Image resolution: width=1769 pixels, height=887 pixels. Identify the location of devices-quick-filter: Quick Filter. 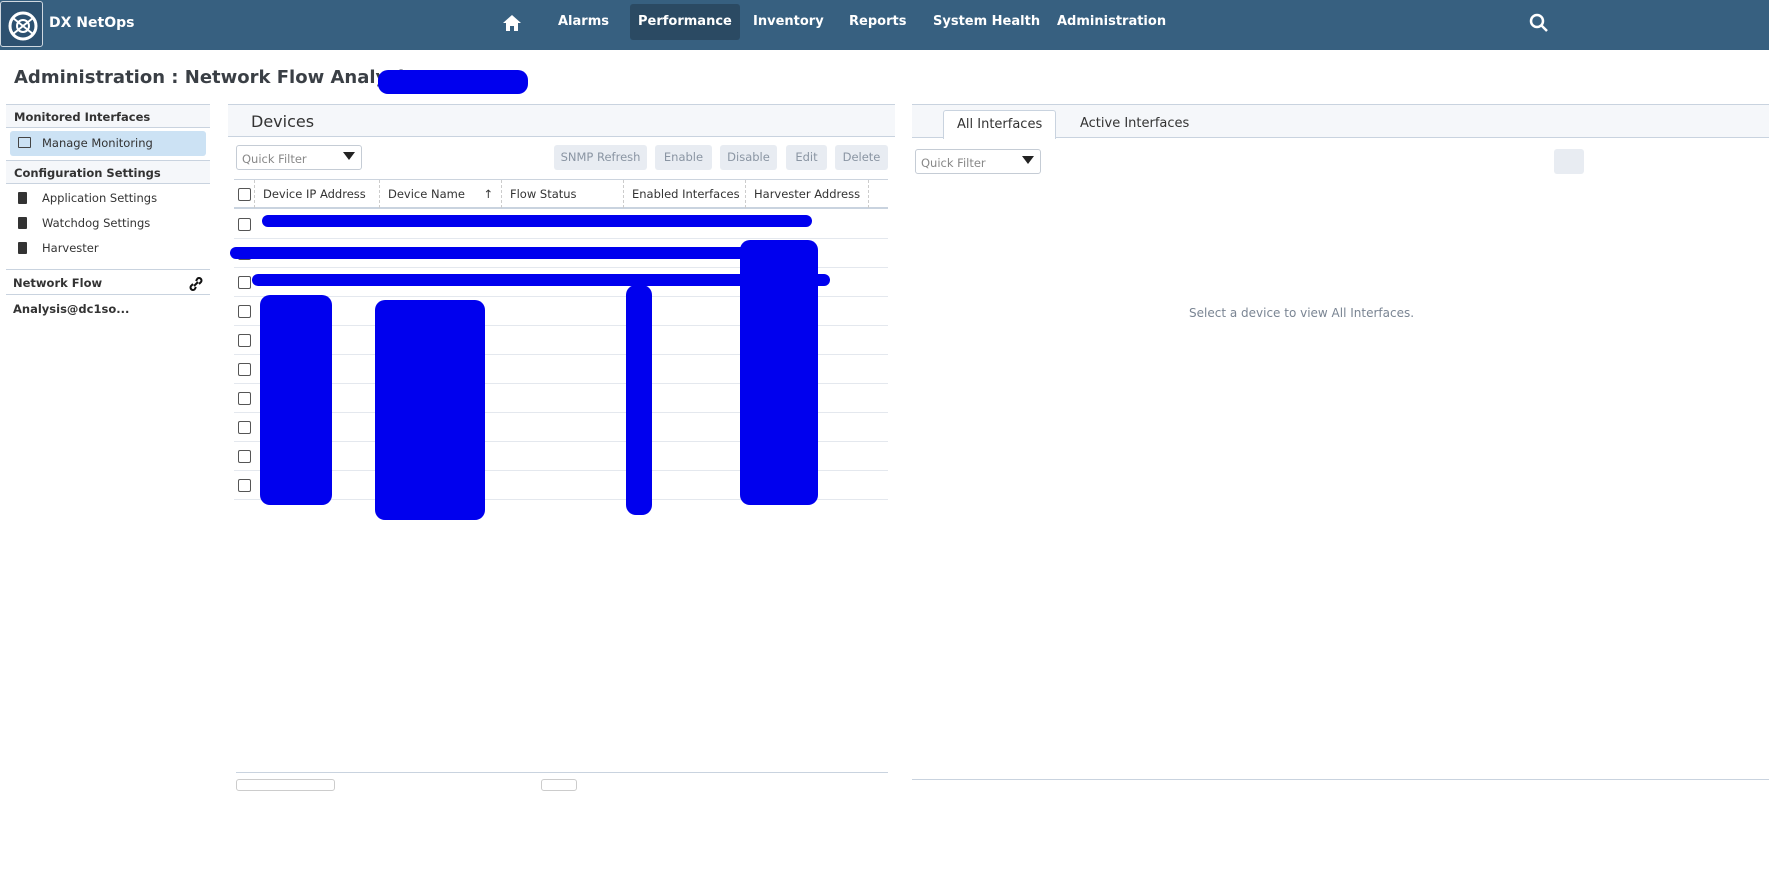
(299, 157).